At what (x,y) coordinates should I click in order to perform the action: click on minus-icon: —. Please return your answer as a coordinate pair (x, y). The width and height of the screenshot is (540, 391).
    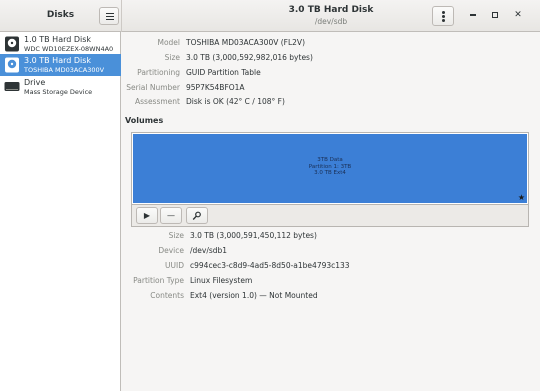
    Looking at the image, I should click on (171, 215).